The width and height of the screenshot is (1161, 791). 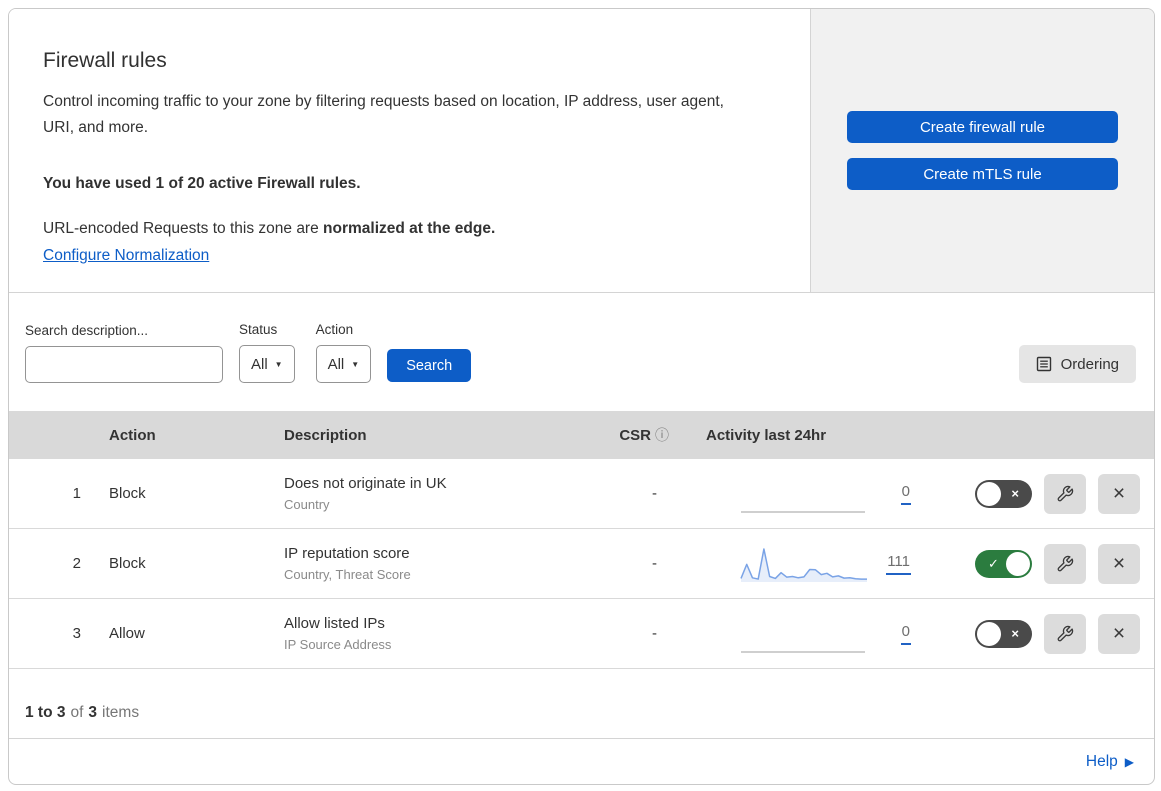 What do you see at coordinates (662, 435) in the screenshot?
I see `info-icon: ⓘ` at bounding box center [662, 435].